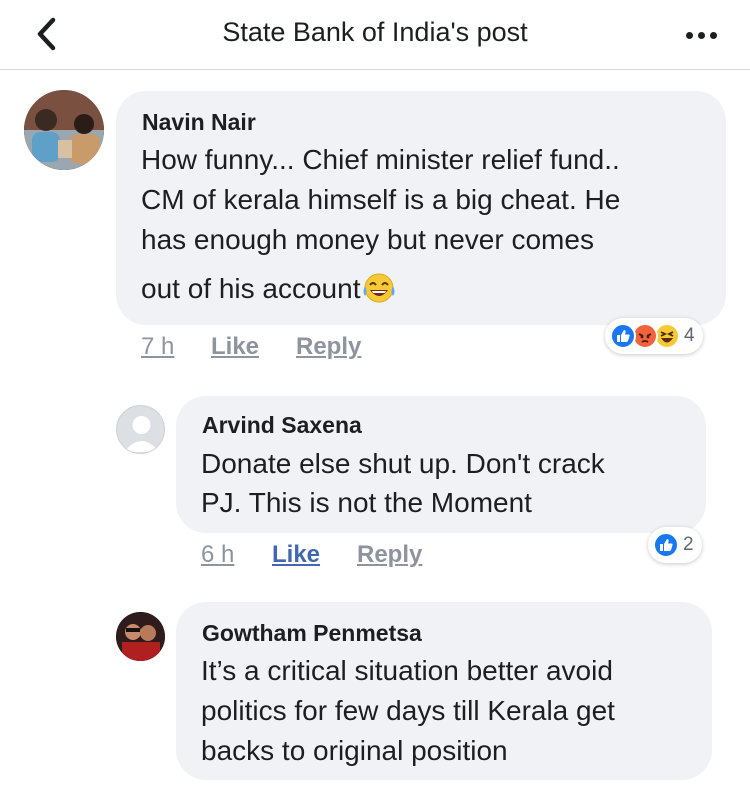  What do you see at coordinates (689, 335) in the screenshot?
I see `reaction-count: 4` at bounding box center [689, 335].